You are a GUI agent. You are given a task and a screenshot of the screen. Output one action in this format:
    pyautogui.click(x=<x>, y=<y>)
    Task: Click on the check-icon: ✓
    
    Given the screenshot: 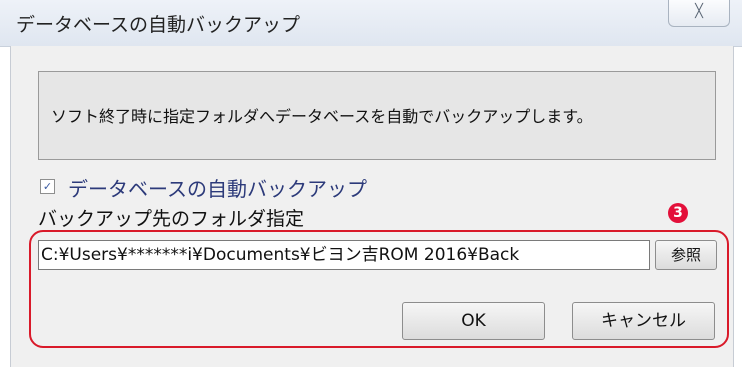 What is the action you would take?
    pyautogui.click(x=47, y=186)
    